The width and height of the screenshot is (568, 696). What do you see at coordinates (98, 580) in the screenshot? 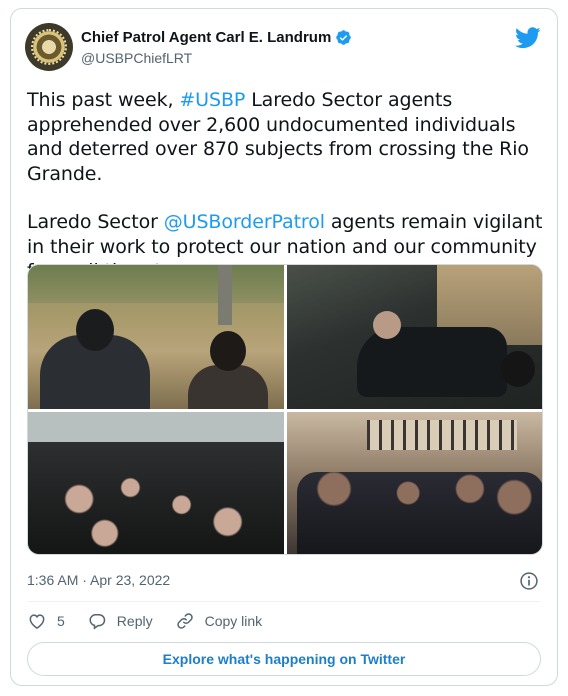
I see `tweet-timestamp: 1:36 AM · Apr 23, 2022` at bounding box center [98, 580].